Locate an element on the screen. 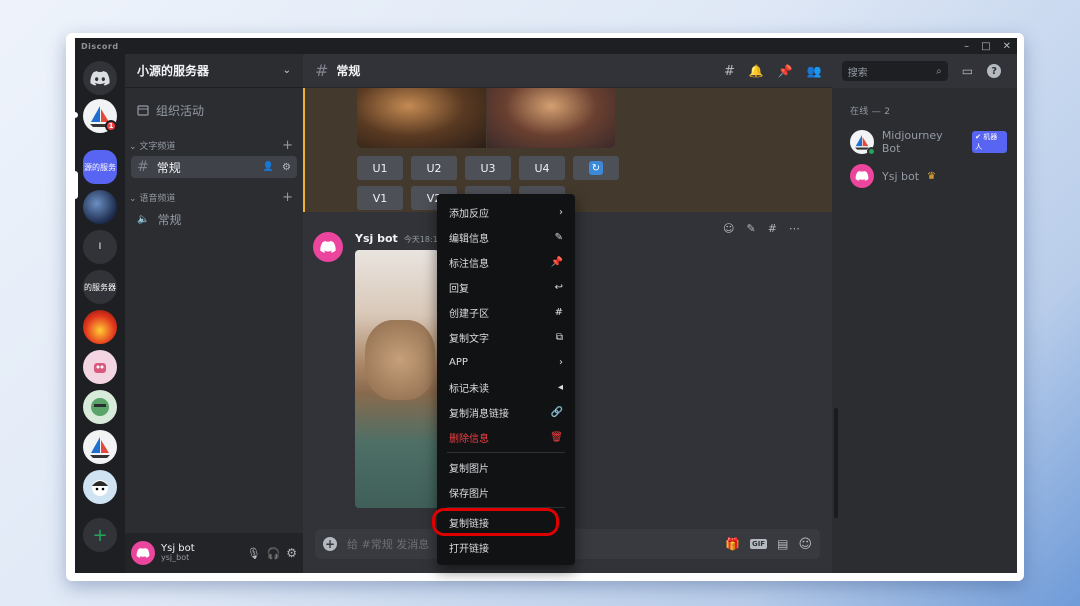  member-avatar is located at coordinates (862, 176).